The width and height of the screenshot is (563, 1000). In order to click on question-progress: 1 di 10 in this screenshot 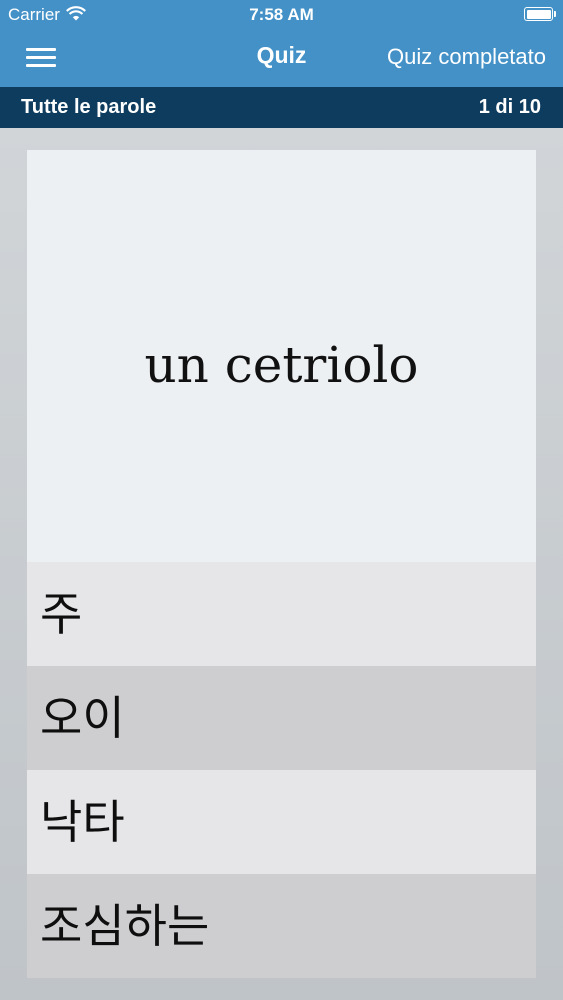, I will do `click(509, 107)`.